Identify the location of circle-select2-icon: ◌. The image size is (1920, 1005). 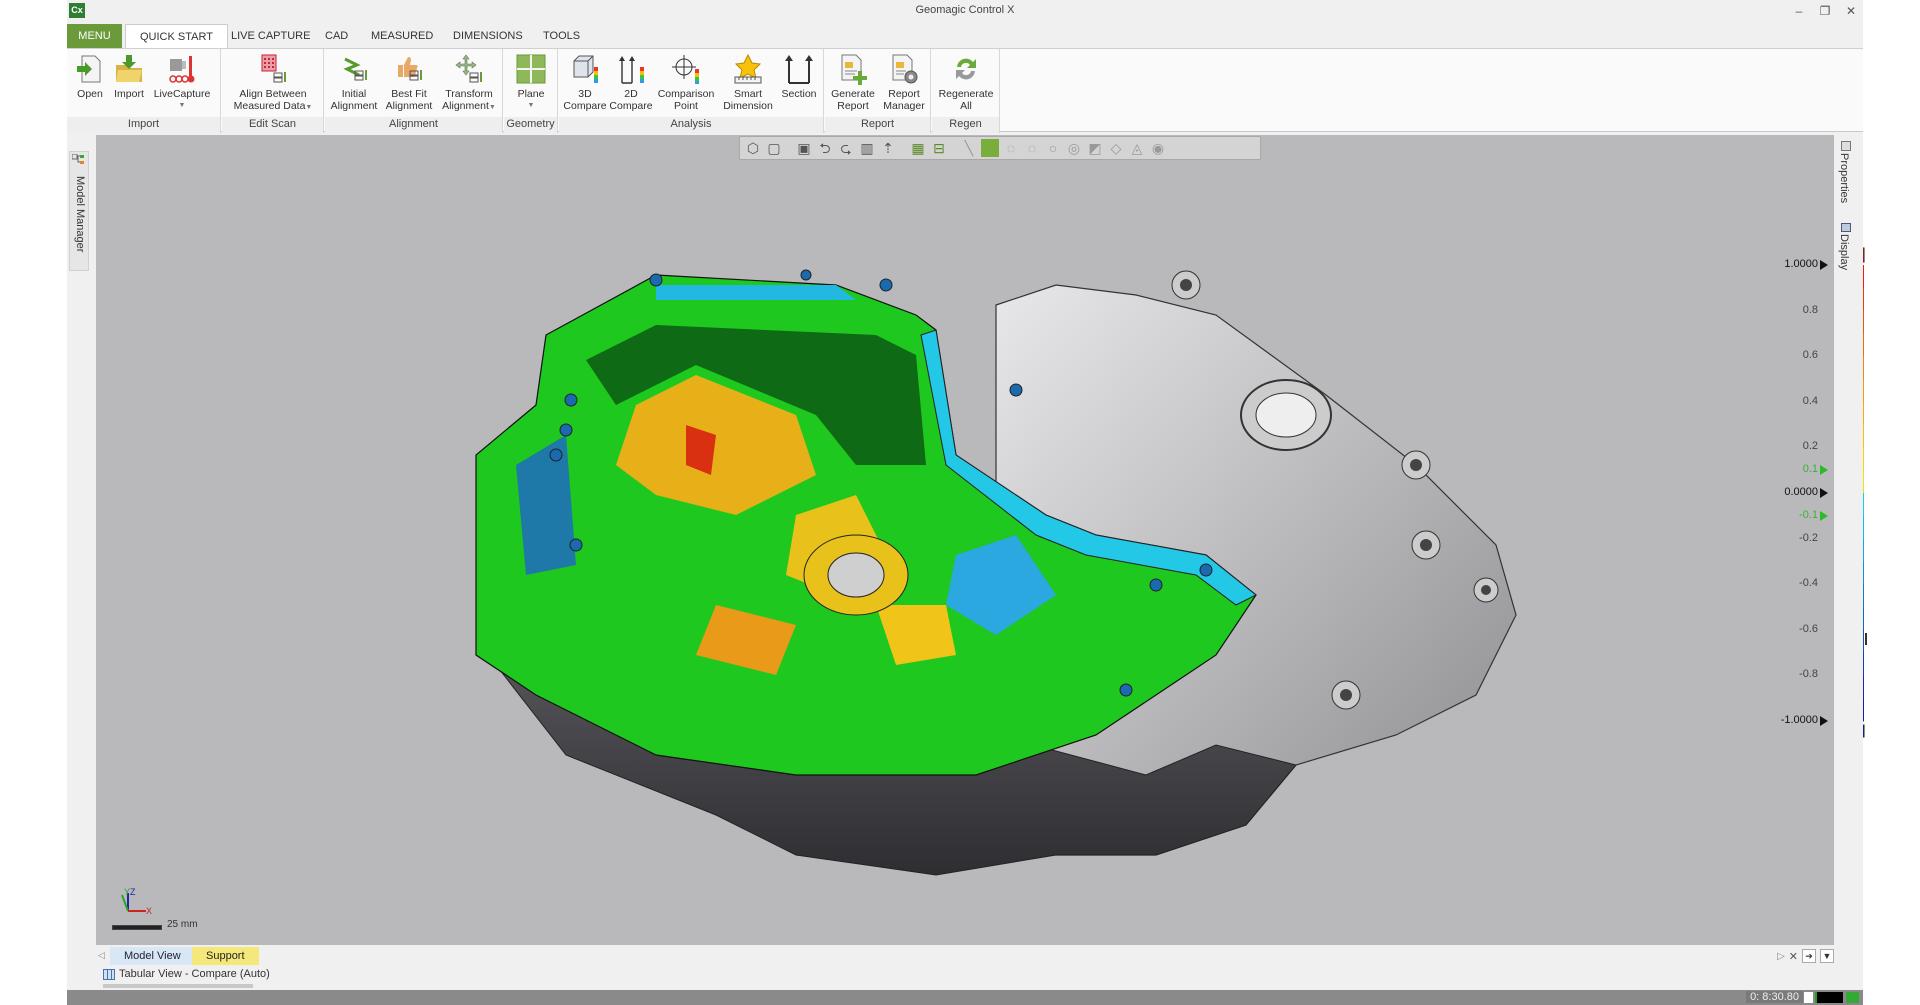
(1032, 148).